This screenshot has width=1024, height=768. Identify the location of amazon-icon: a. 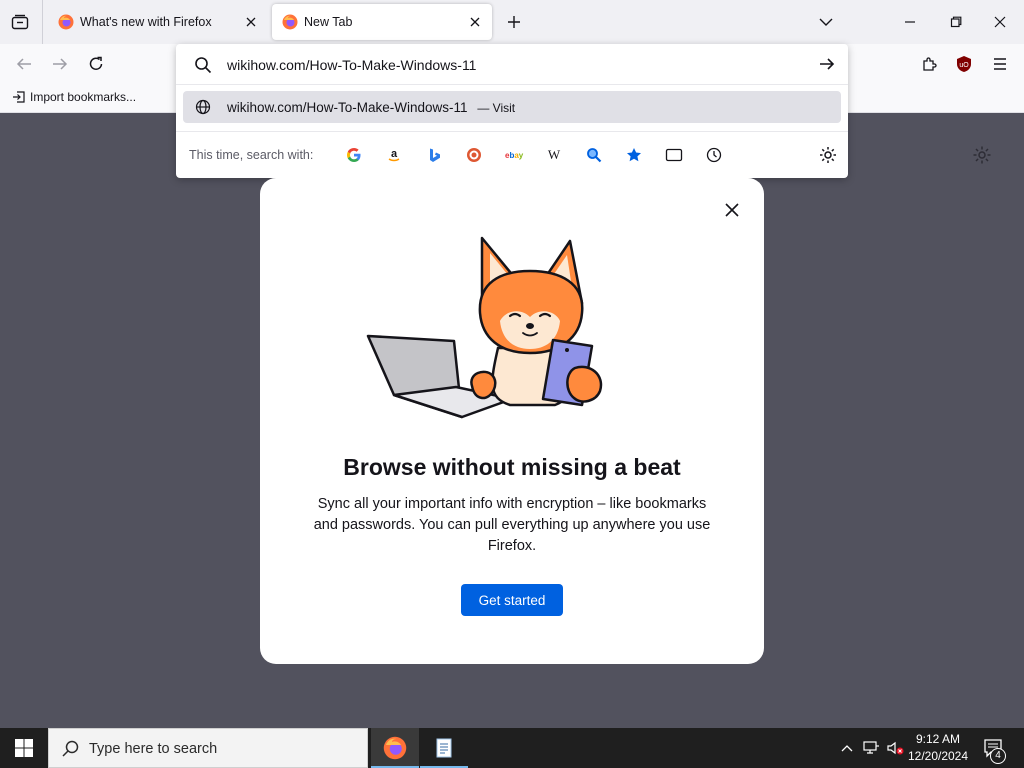
(394, 155).